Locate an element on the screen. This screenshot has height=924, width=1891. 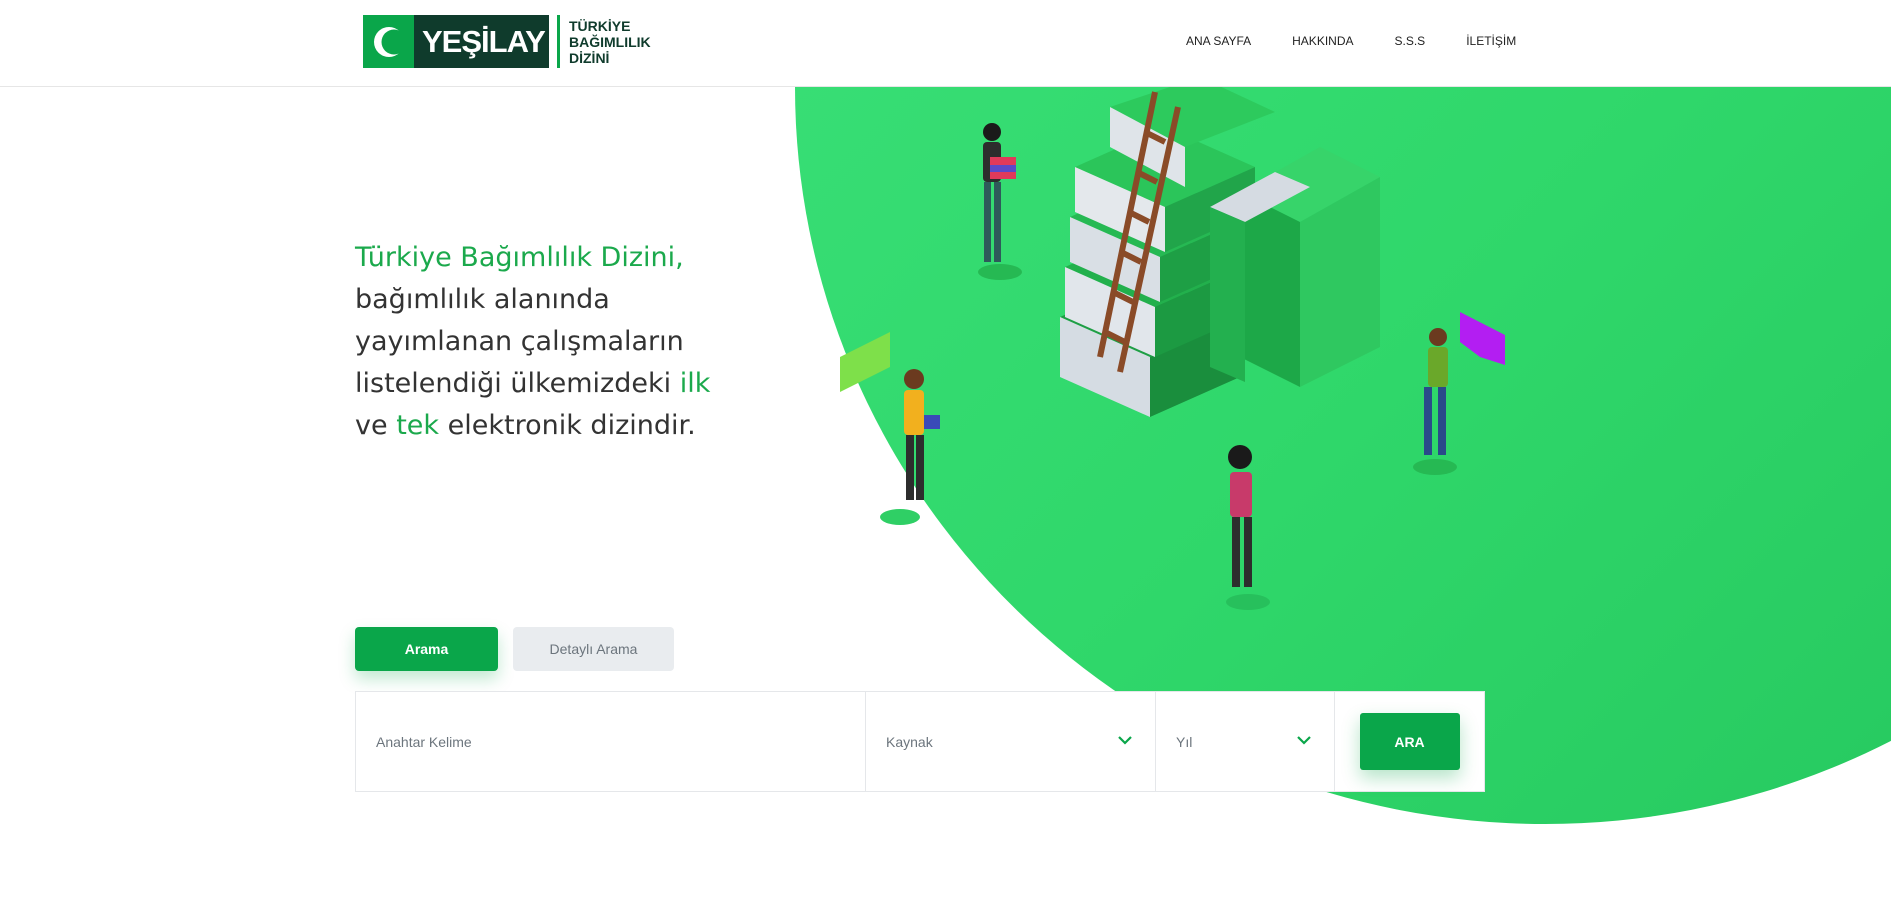
search-button-container: ARA is located at coordinates (1409, 741).